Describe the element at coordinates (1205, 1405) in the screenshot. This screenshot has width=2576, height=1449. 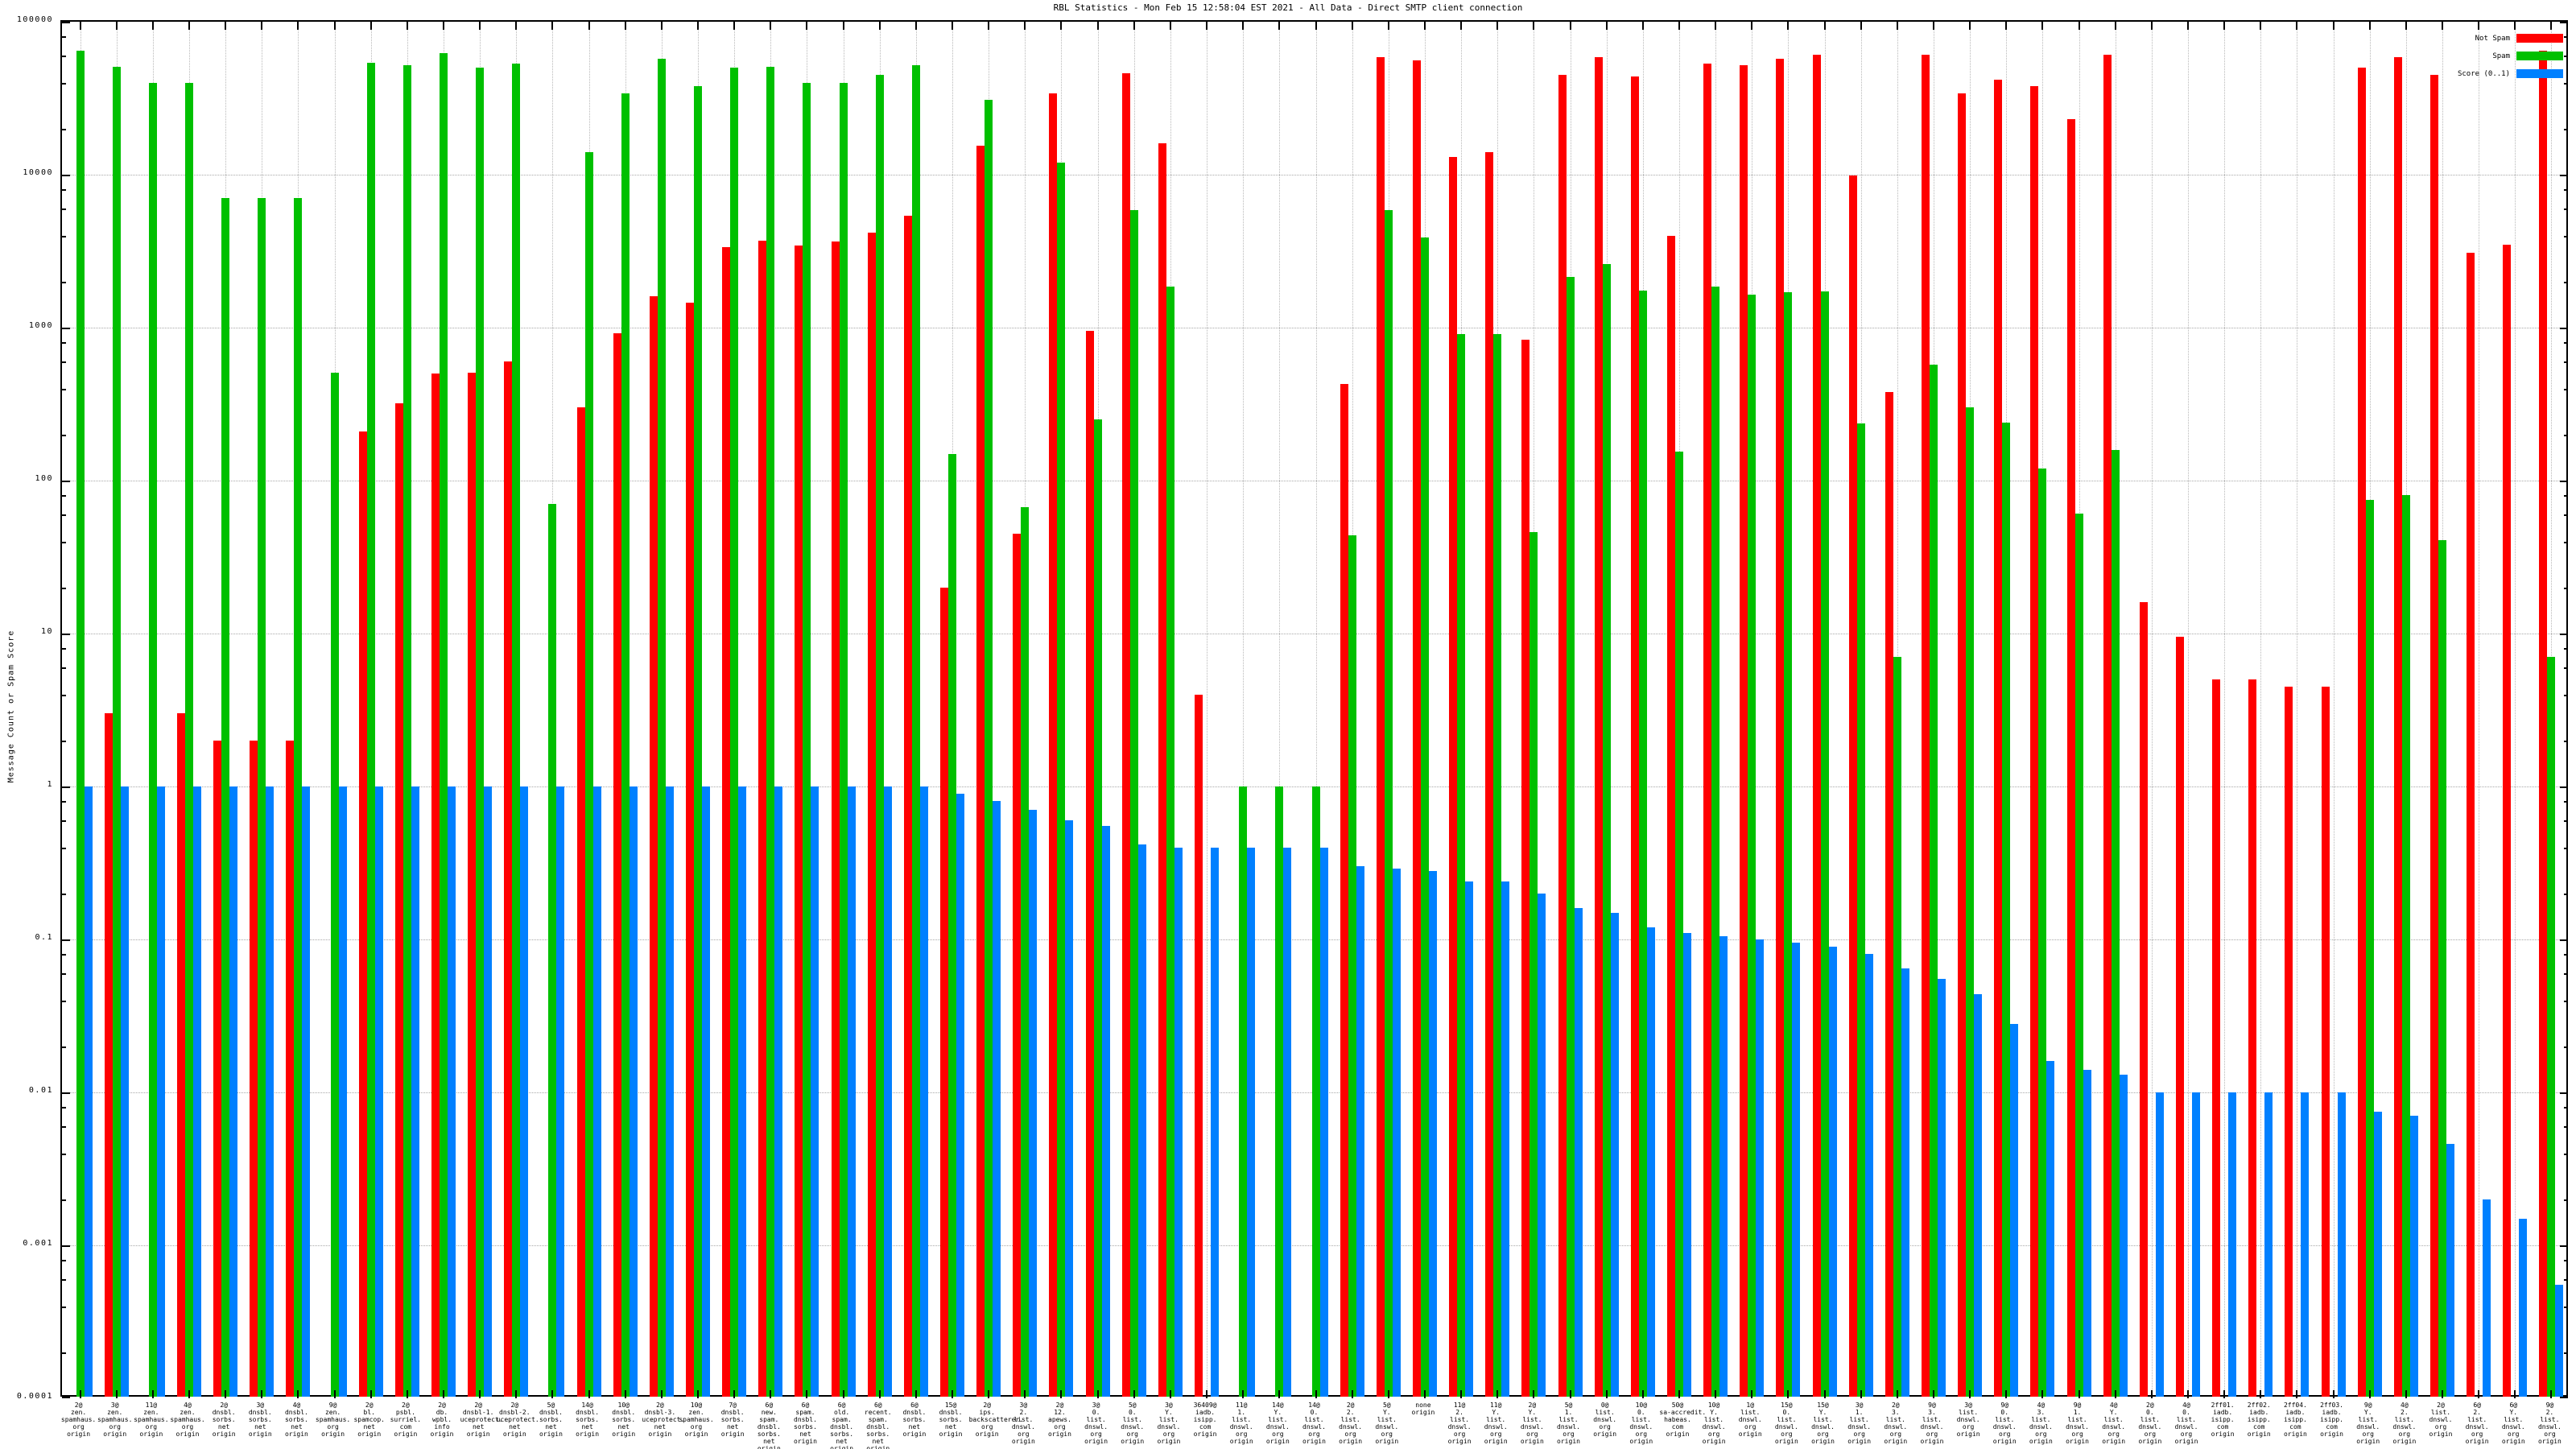
I see `x-tick-label-line: 36409@` at that location.